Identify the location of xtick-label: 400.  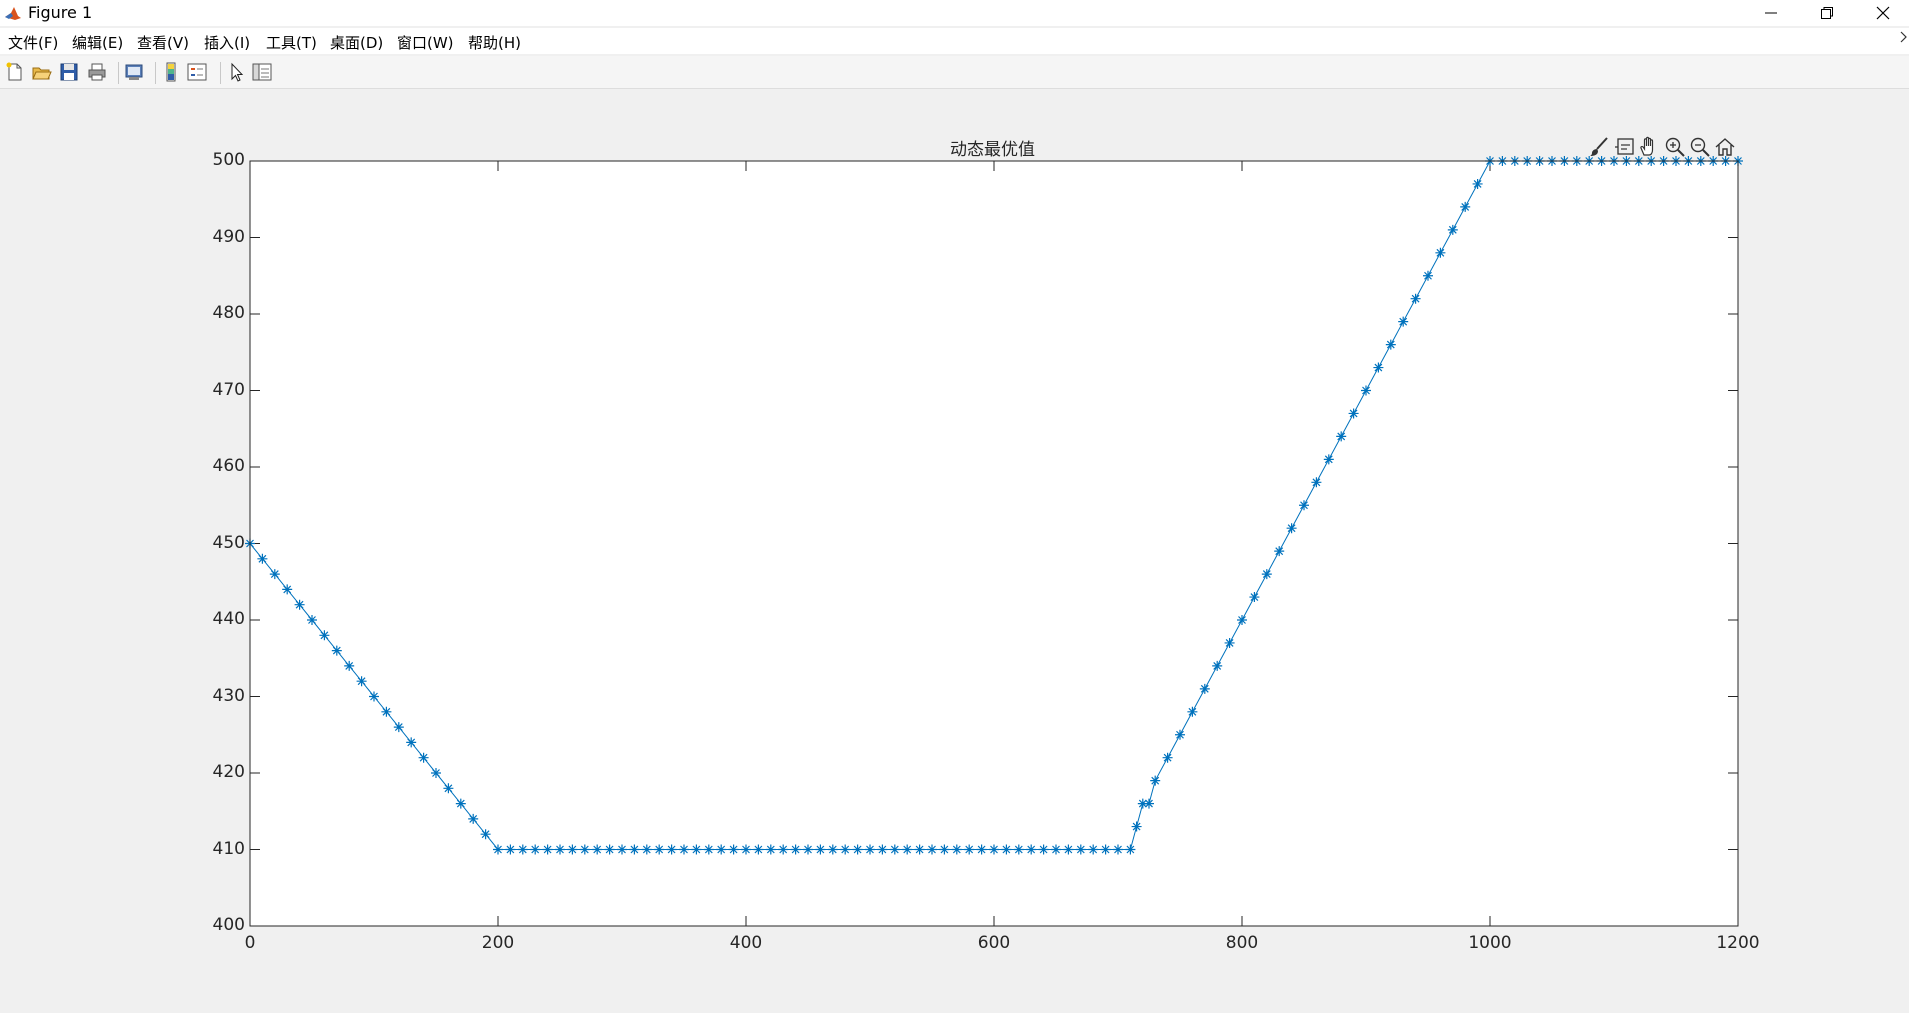
(746, 943).